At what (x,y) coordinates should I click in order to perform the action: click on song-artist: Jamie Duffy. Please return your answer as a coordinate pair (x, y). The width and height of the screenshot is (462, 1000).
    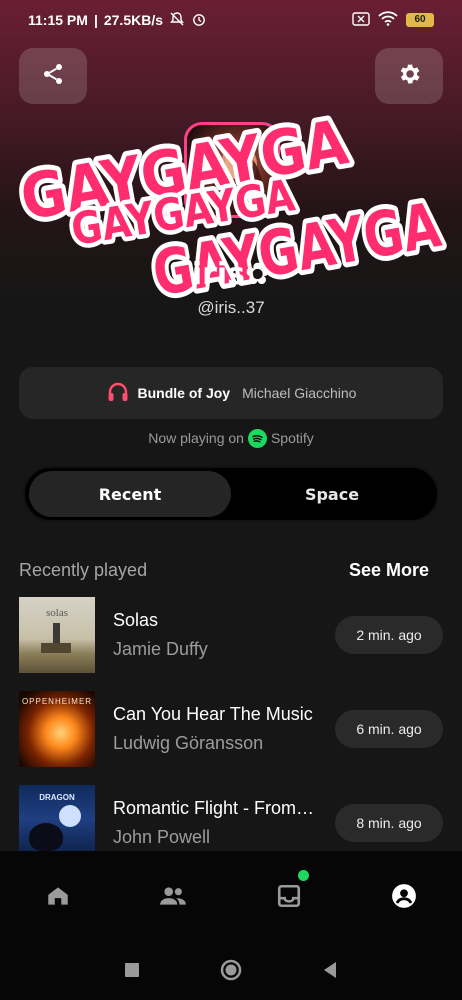
    Looking at the image, I should click on (160, 649).